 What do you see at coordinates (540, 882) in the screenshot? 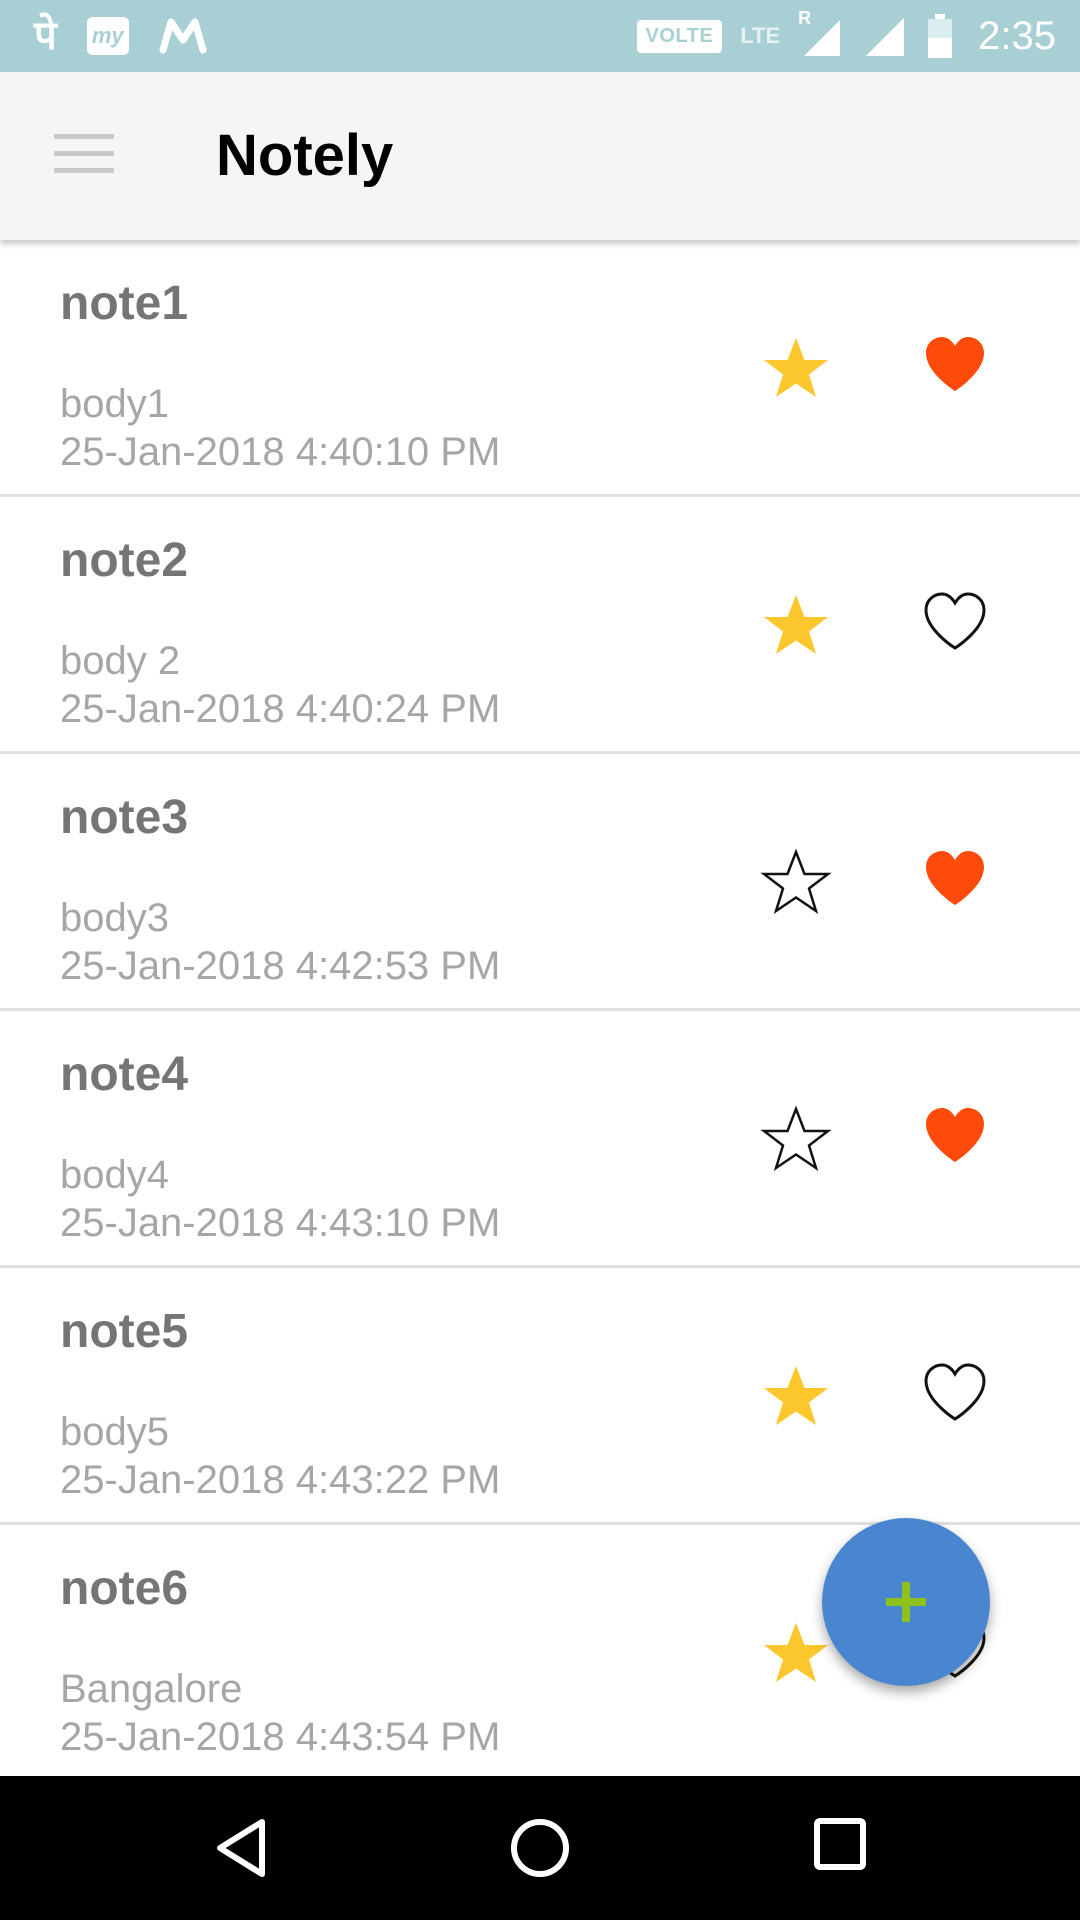
I see `note-list-item: note3 body3 25-Jan-2018 4:42:53 PM` at bounding box center [540, 882].